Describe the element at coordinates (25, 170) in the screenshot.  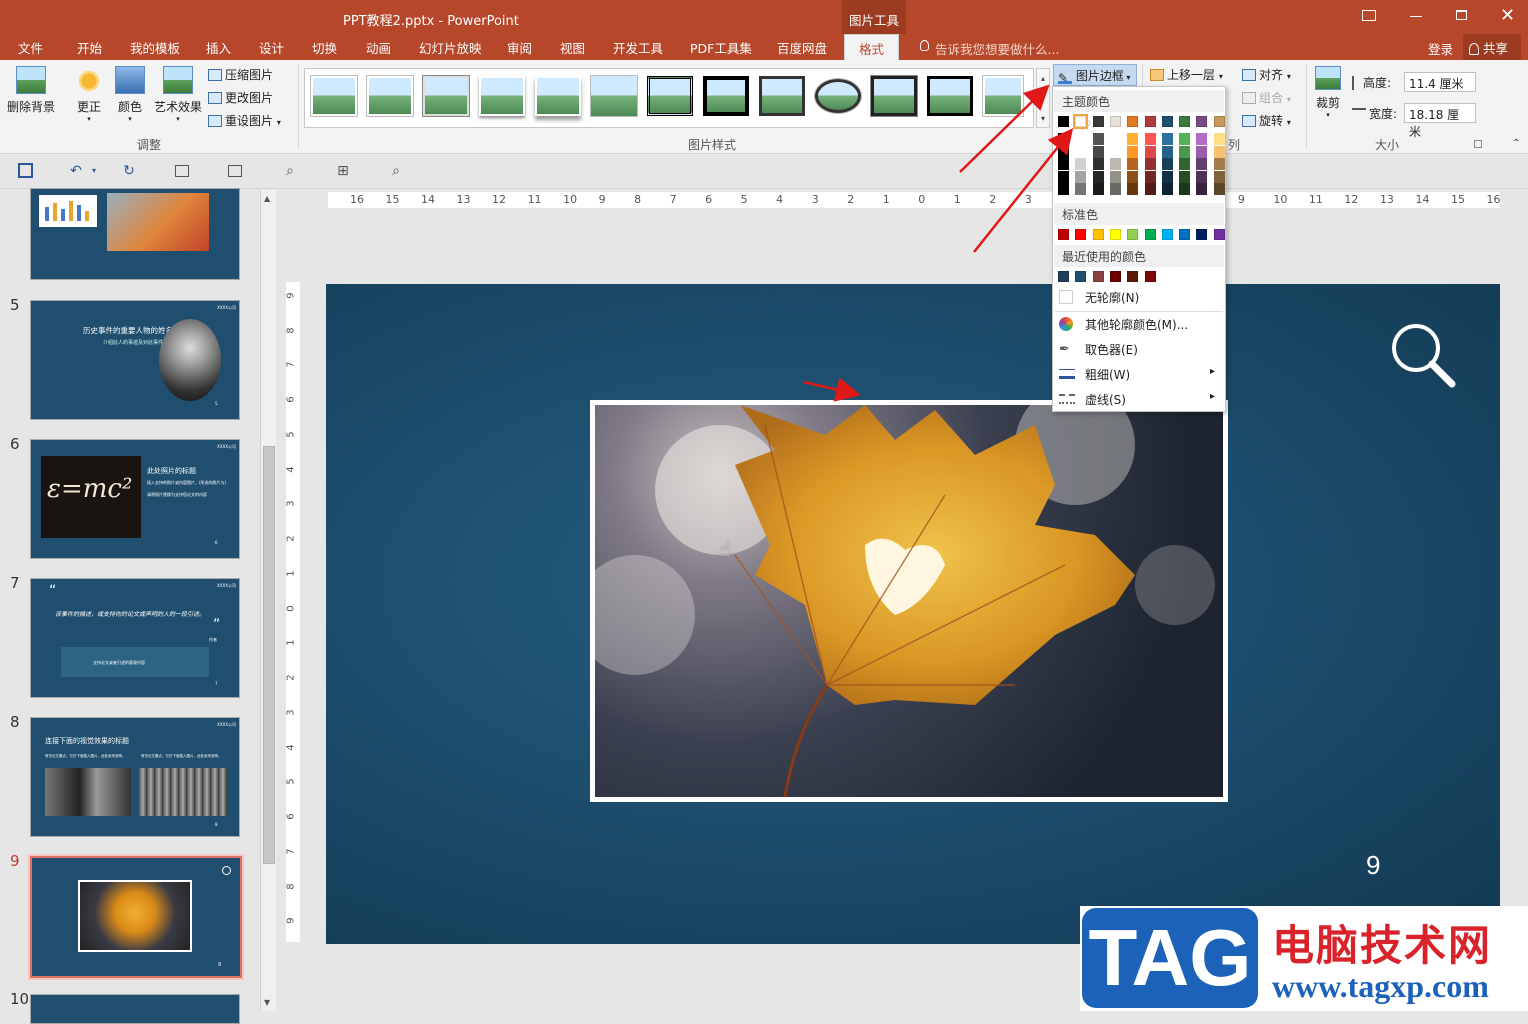
I see `save-icon` at that location.